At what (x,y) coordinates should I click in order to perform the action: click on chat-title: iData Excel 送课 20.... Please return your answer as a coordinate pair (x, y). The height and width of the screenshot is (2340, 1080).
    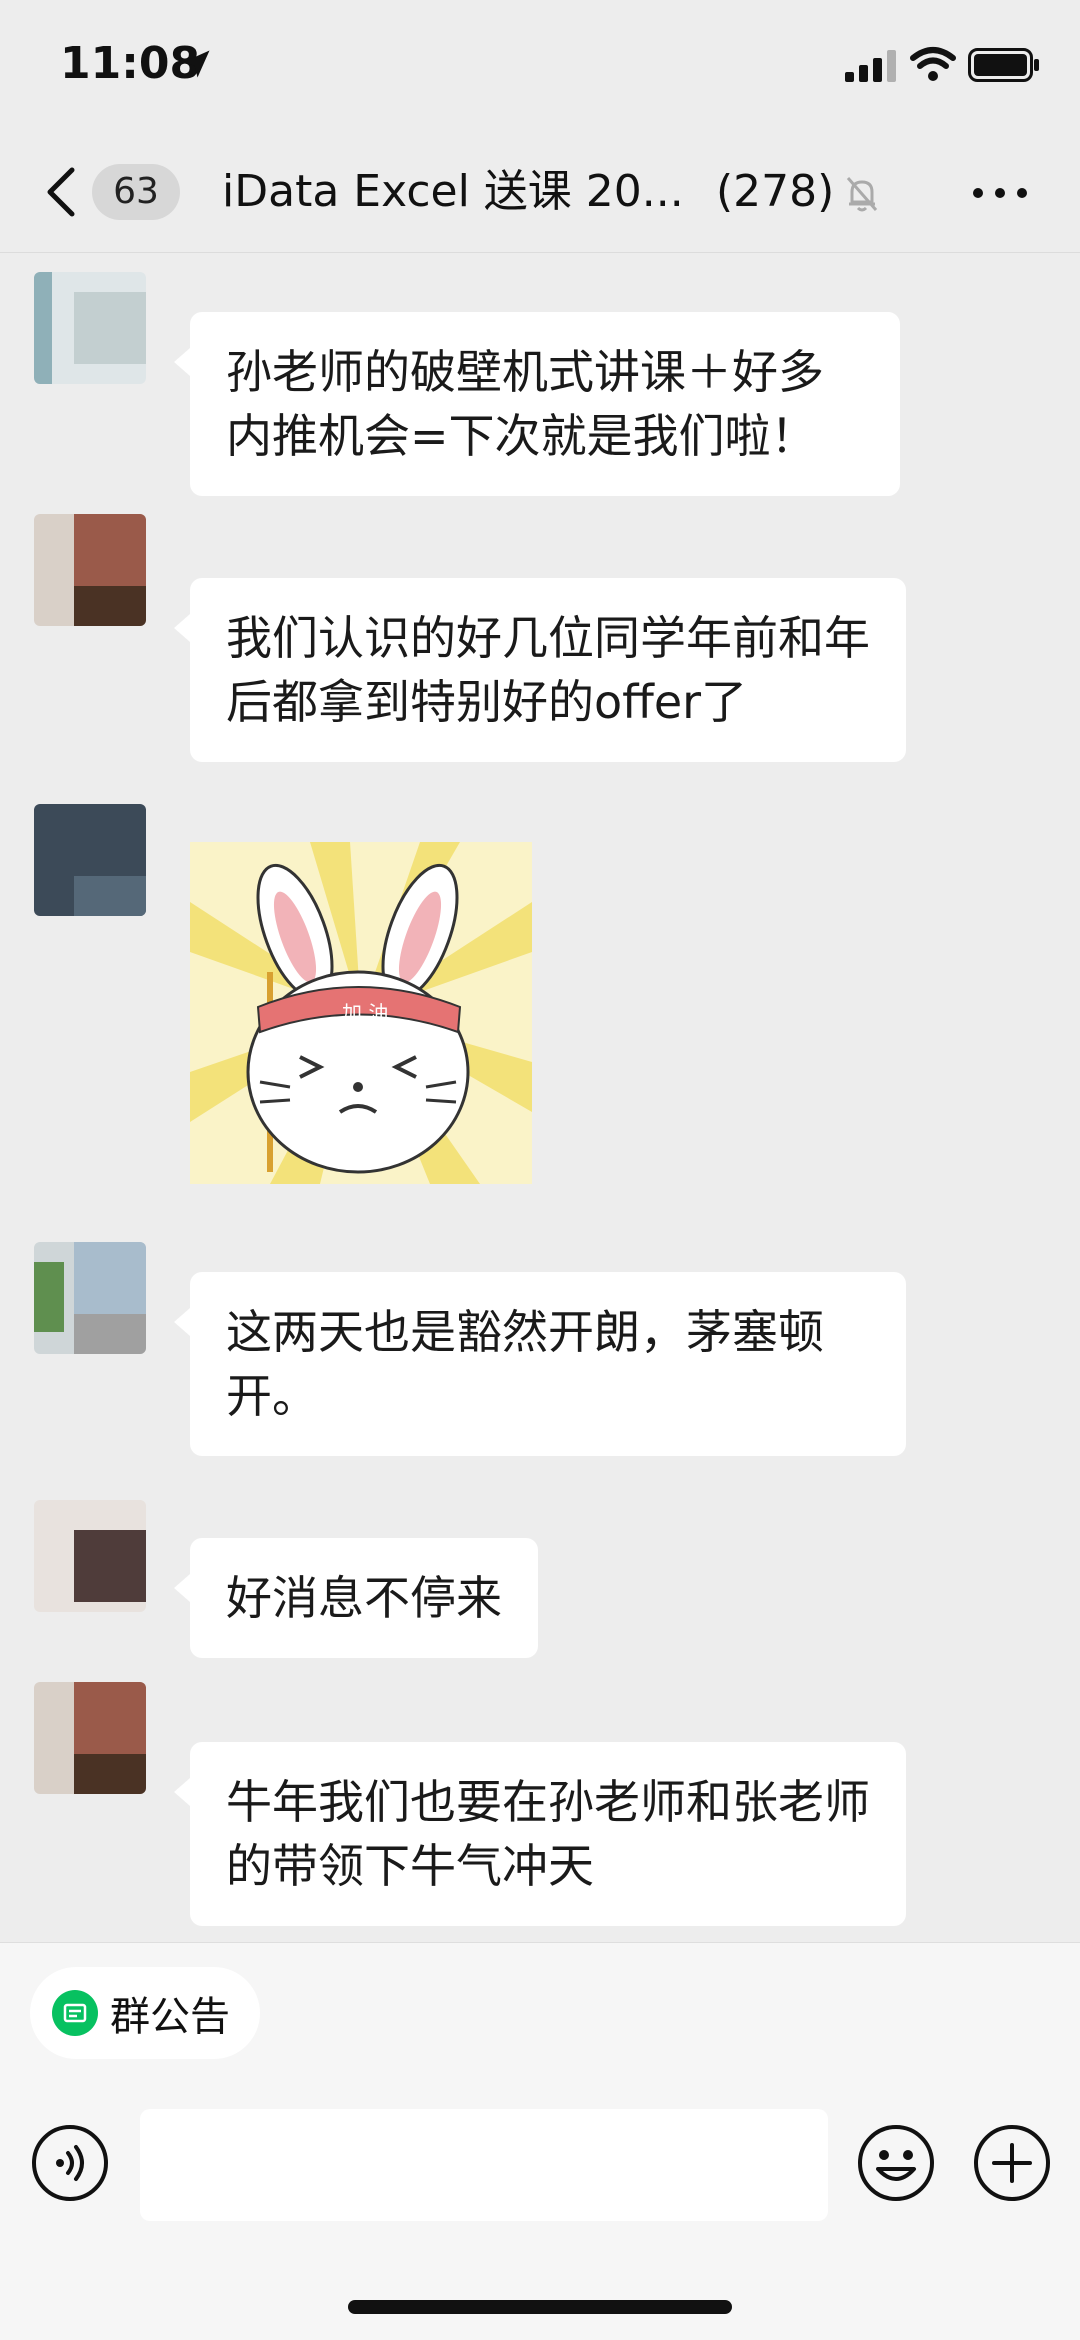
    Looking at the image, I should click on (453, 192).